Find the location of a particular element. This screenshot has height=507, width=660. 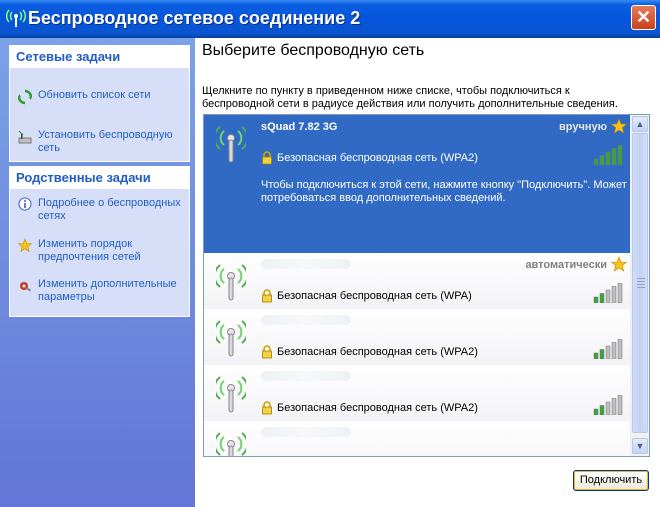

network-list-scrollbar: ▲ ▼ is located at coordinates (639, 285).